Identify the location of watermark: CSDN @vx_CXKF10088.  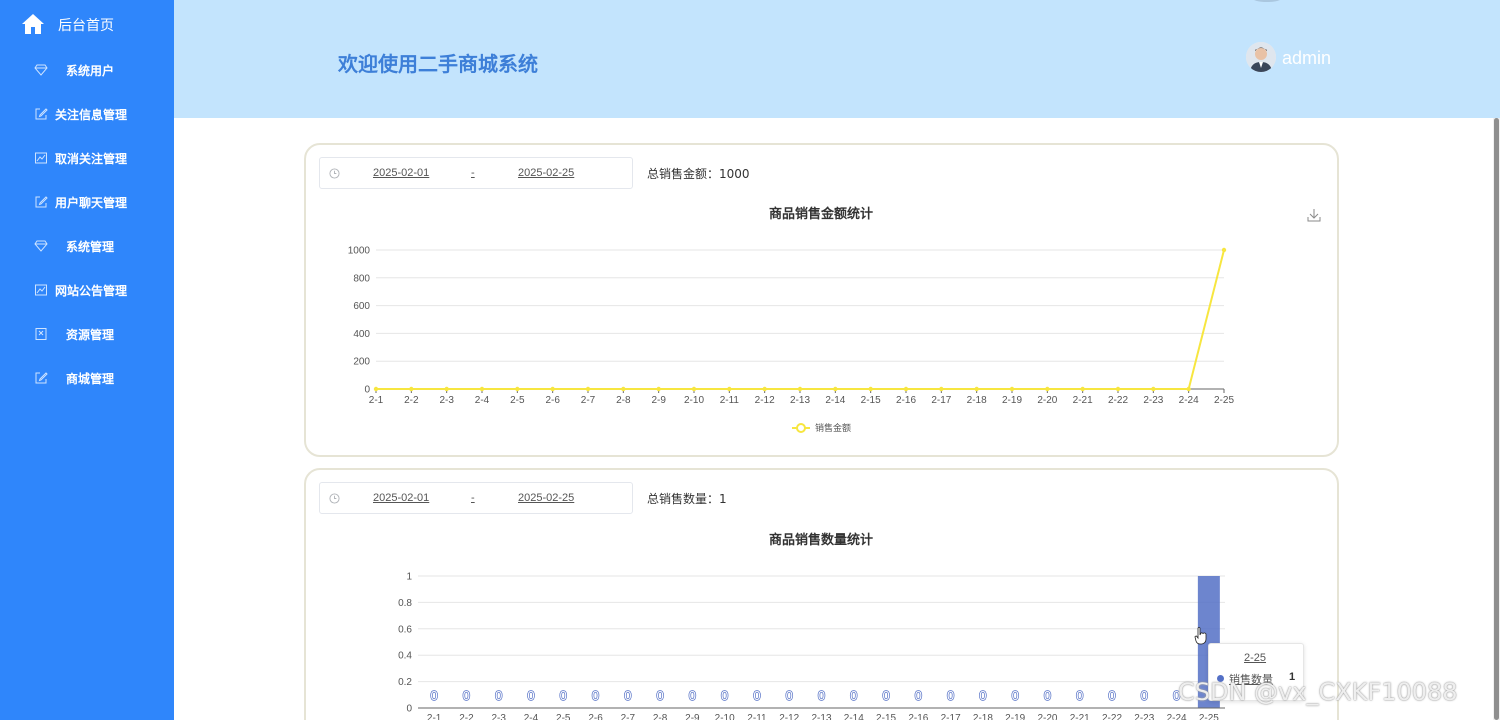
(1318, 692).